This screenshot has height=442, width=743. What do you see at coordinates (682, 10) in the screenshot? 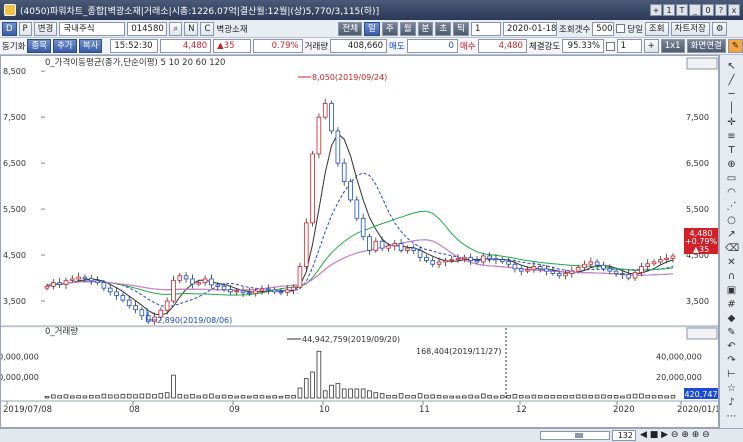
I see `text-button: T` at bounding box center [682, 10].